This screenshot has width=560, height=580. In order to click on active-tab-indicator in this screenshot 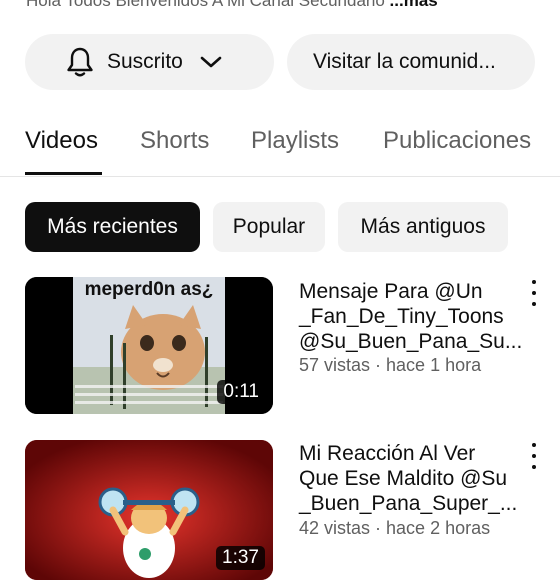, I will do `click(63, 173)`.